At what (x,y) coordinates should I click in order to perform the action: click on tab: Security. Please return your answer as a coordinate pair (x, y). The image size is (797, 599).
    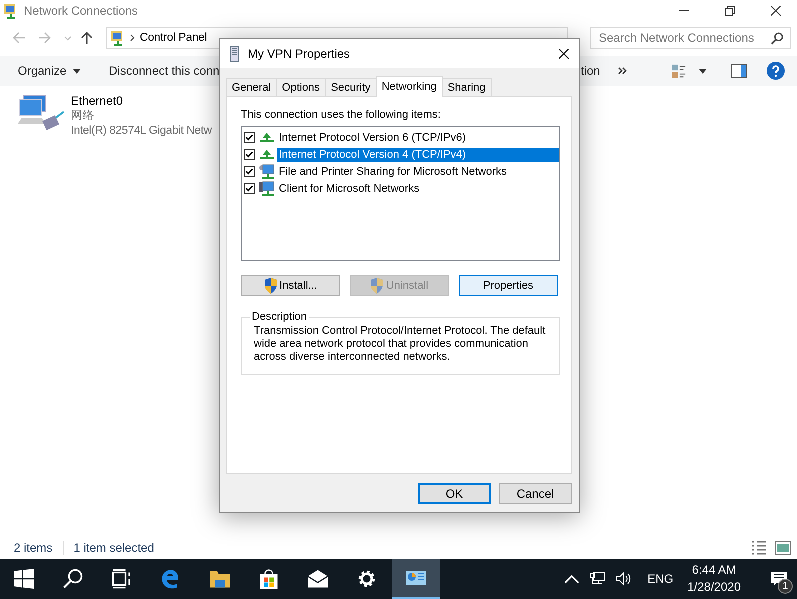
    Looking at the image, I should click on (351, 87).